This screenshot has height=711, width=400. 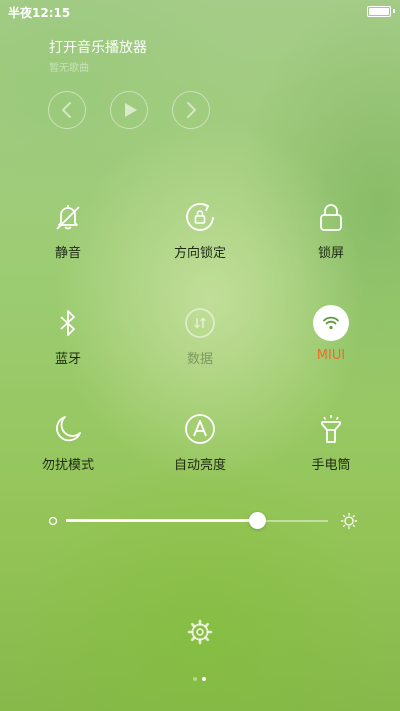 What do you see at coordinates (67, 253) in the screenshot?
I see `toggle-label: 静音` at bounding box center [67, 253].